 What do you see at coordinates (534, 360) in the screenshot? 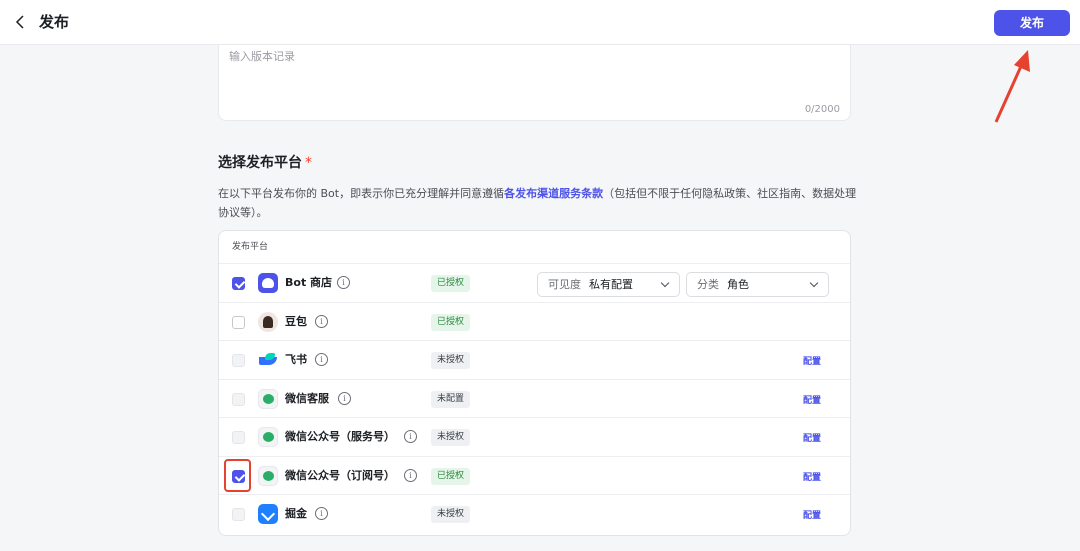
I see `table-row: 飞书 i 未授权 配置` at bounding box center [534, 360].